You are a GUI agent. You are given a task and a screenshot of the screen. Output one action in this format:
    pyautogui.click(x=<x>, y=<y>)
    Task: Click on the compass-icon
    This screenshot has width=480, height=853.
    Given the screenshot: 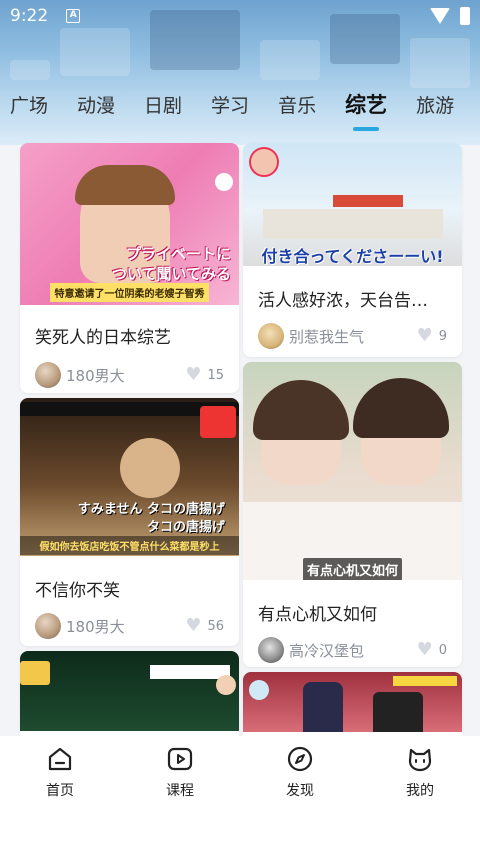 What is the action you would take?
    pyautogui.click(x=300, y=759)
    